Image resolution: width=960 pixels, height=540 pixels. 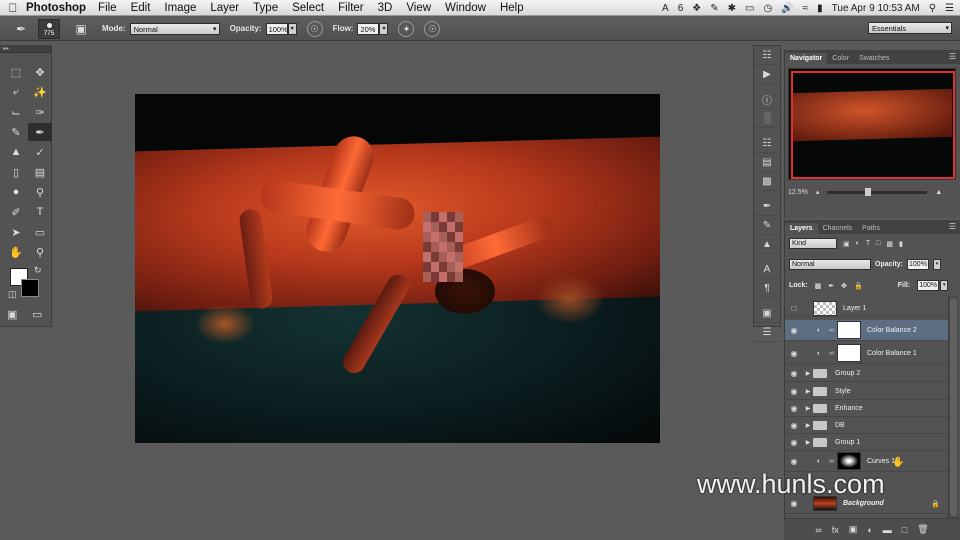 I want to click on battery-icon: ▮, so click(x=820, y=8).